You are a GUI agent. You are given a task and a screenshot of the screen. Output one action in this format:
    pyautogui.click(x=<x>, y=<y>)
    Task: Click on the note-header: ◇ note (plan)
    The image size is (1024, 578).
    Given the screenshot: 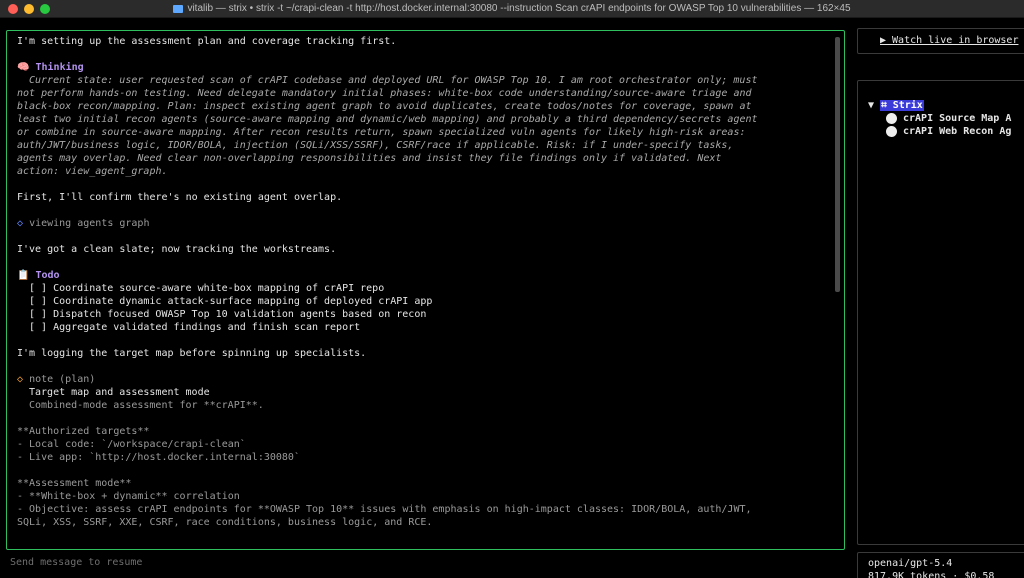 What is the action you would take?
    pyautogui.click(x=422, y=379)
    